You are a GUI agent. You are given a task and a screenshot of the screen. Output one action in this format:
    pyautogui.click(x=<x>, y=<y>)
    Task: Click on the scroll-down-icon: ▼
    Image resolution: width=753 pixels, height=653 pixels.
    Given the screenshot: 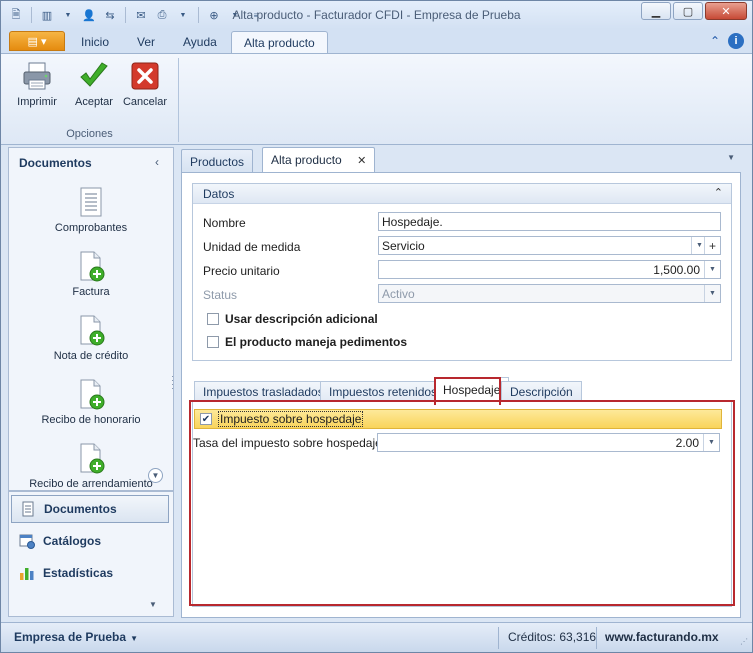 What is the action you would take?
    pyautogui.click(x=155, y=475)
    